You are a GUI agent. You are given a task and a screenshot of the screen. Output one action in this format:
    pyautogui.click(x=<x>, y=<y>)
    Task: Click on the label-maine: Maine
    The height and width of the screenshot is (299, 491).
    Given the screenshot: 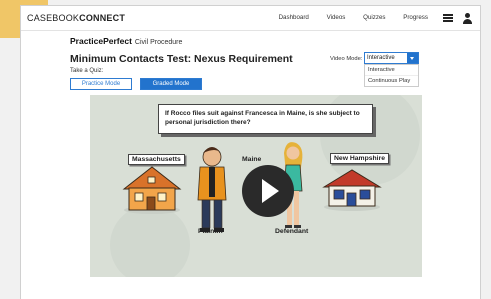 What is the action you would take?
    pyautogui.click(x=252, y=159)
    